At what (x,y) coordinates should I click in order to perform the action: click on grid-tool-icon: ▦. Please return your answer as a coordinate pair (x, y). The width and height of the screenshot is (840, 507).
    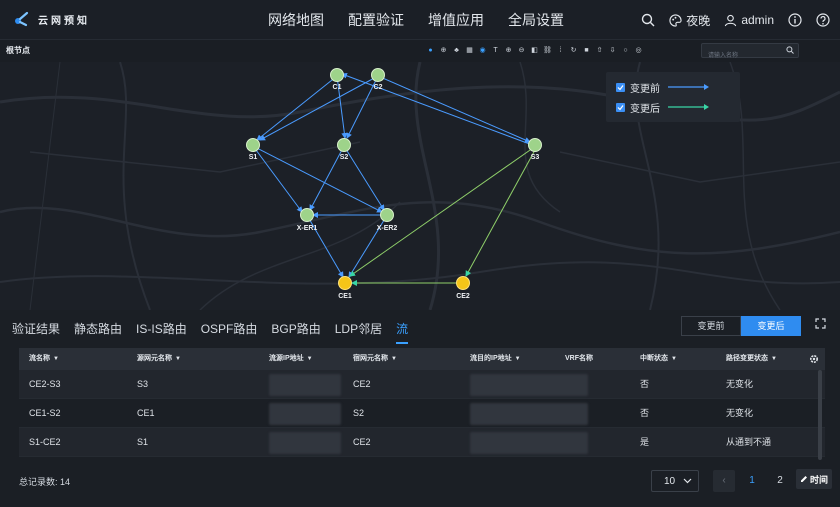
    Looking at the image, I should click on (469, 50).